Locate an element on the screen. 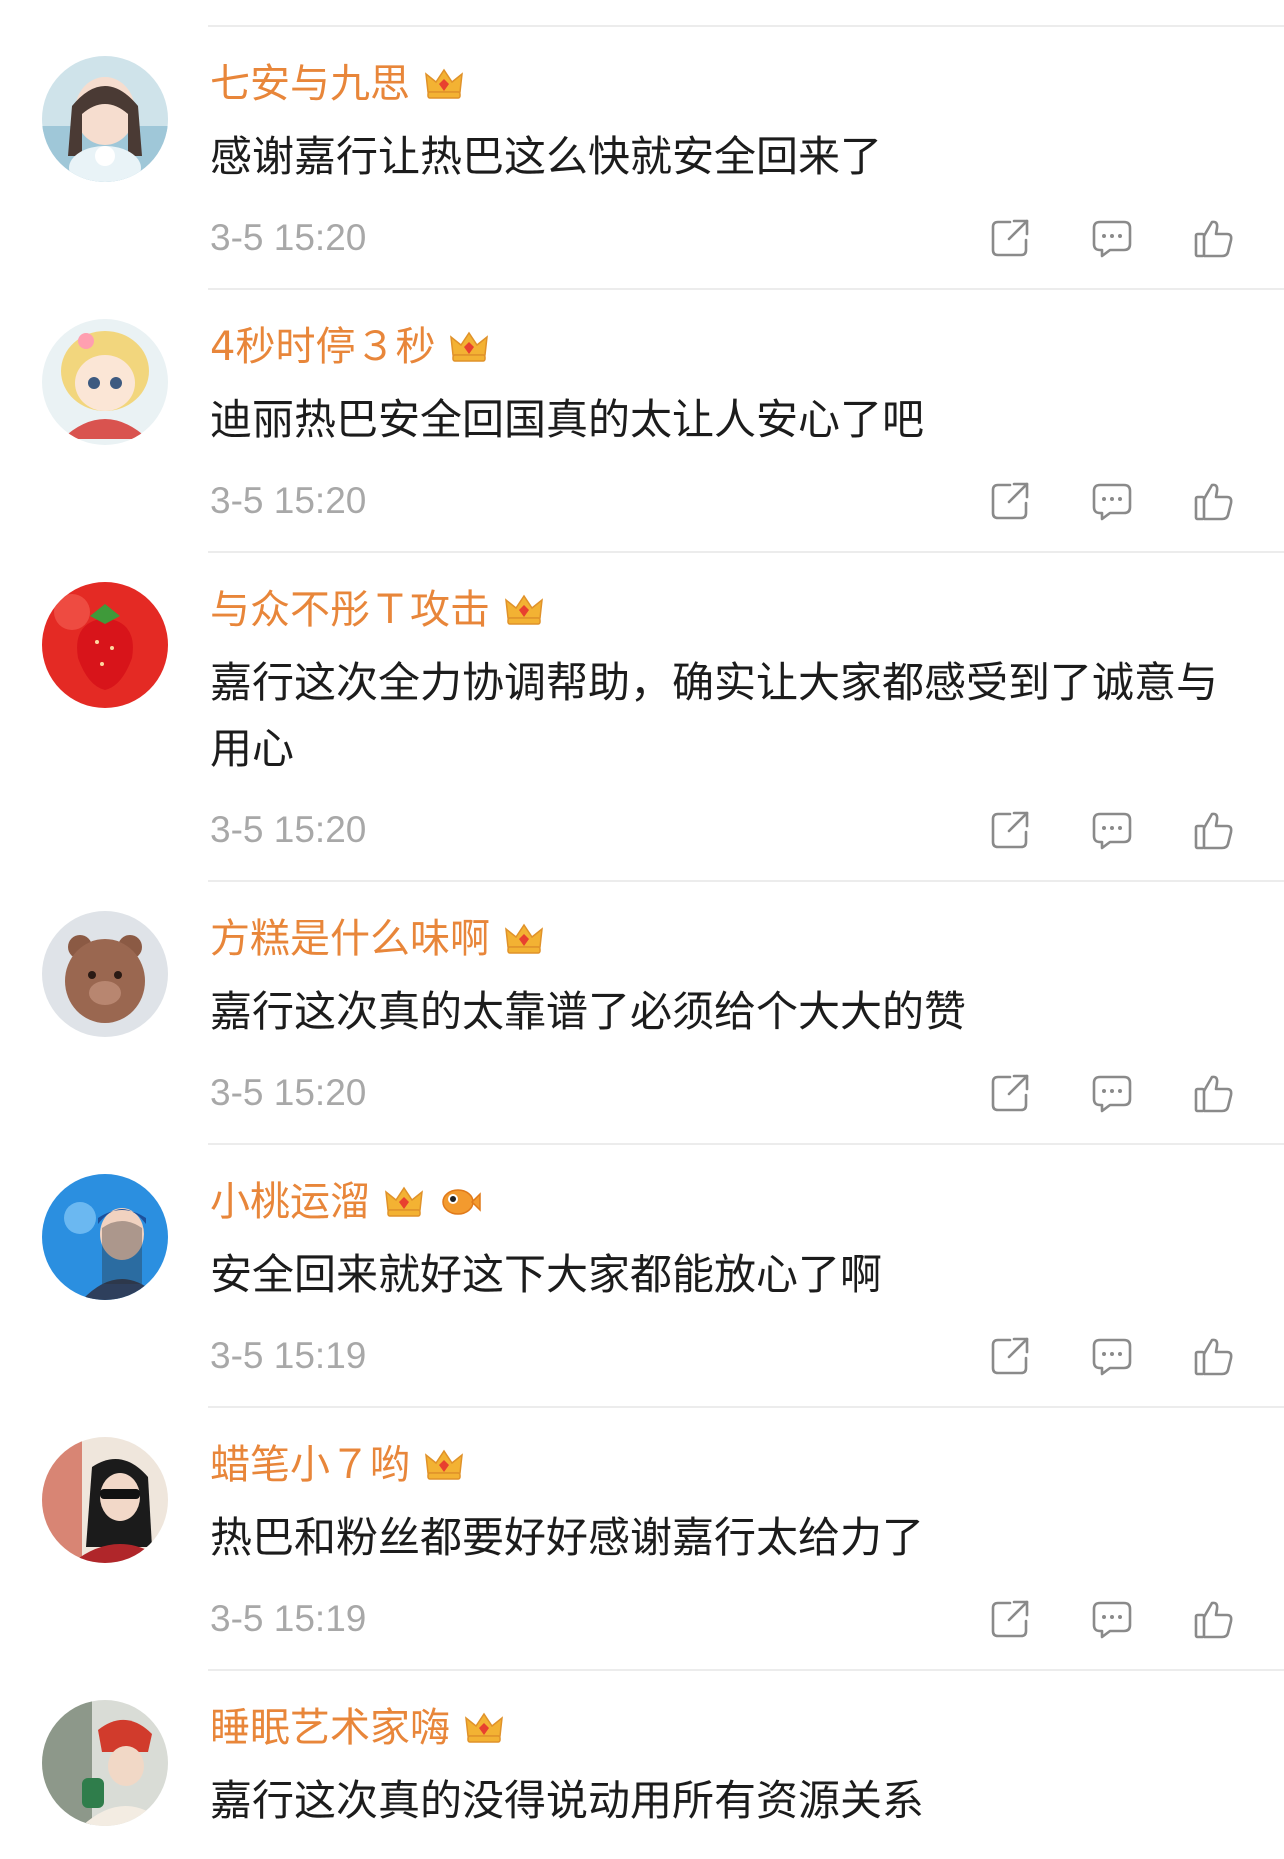 The image size is (1284, 1859). comment-item: 蜡笔小７哟 热巴和粉丝都要好好感谢嘉行太给力了 3-5 15:19 is located at coordinates (642, 1539).